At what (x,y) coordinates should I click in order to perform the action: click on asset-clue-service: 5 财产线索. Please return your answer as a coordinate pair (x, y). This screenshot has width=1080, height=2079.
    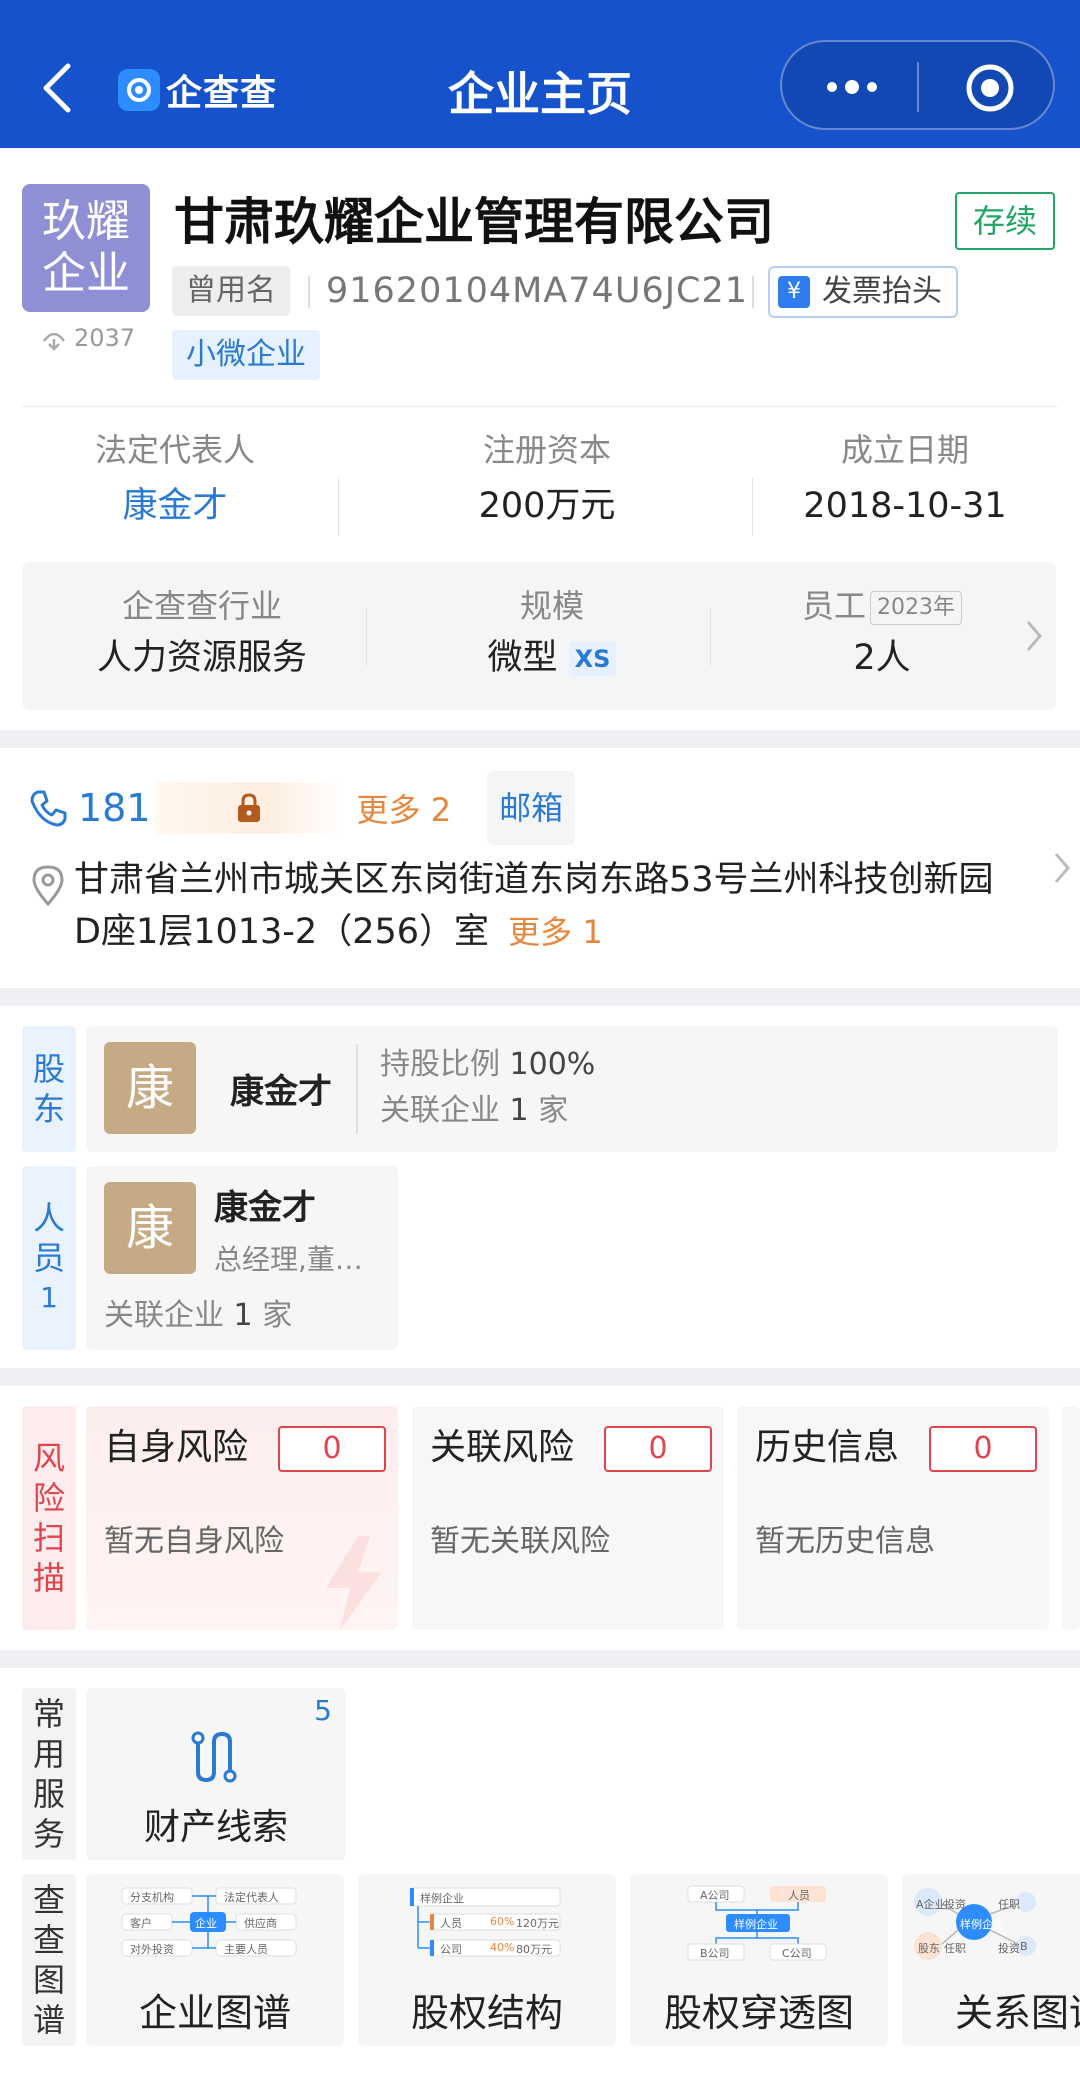
    Looking at the image, I should click on (216, 1774).